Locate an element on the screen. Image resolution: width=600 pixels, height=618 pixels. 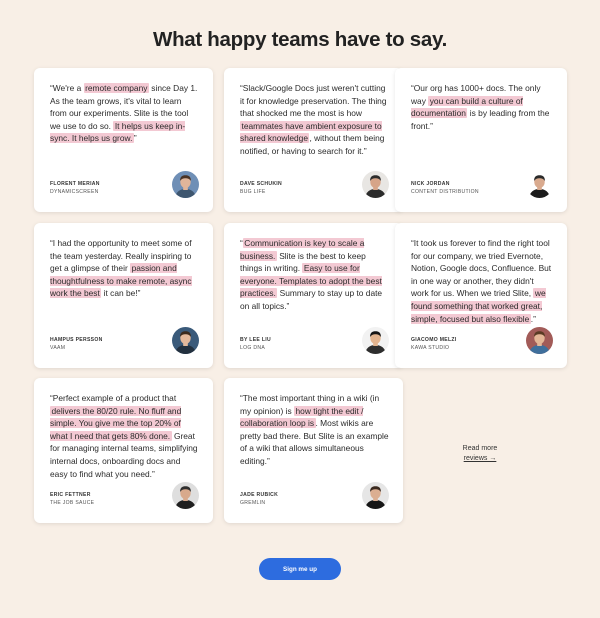
read-more-line2: reviews → is located at coordinates (480, 458).